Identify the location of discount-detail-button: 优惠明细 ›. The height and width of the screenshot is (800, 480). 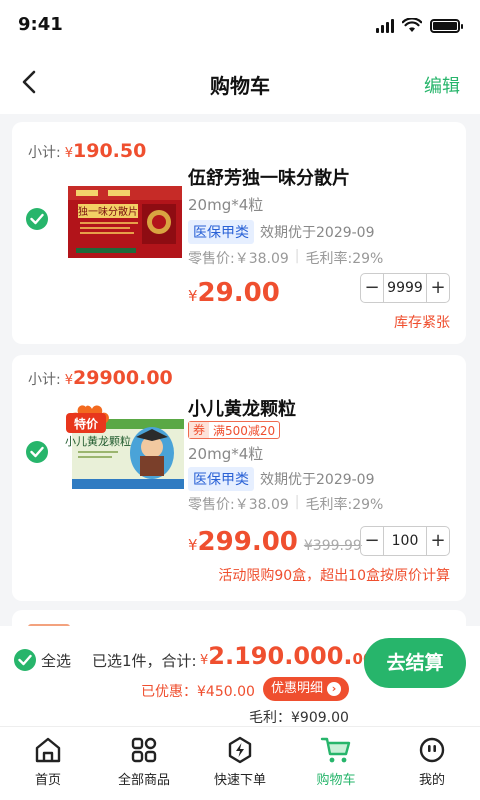
(306, 689).